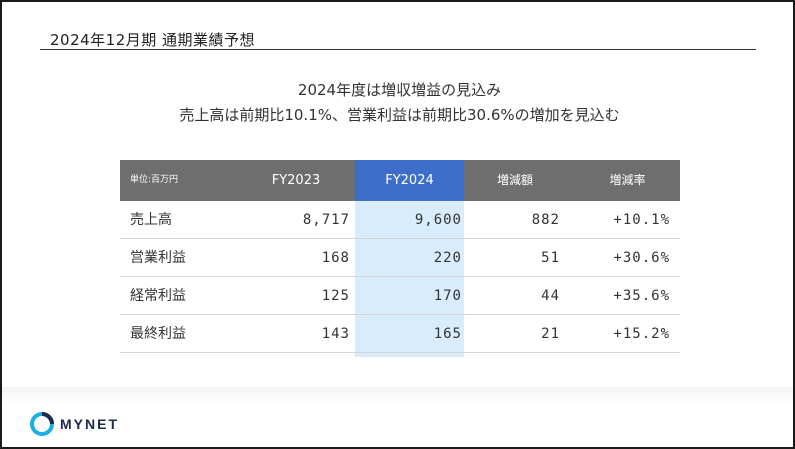 This screenshot has height=449, width=795. Describe the element at coordinates (447, 334) in the screenshot. I see `cell-fy2024: 165` at that location.